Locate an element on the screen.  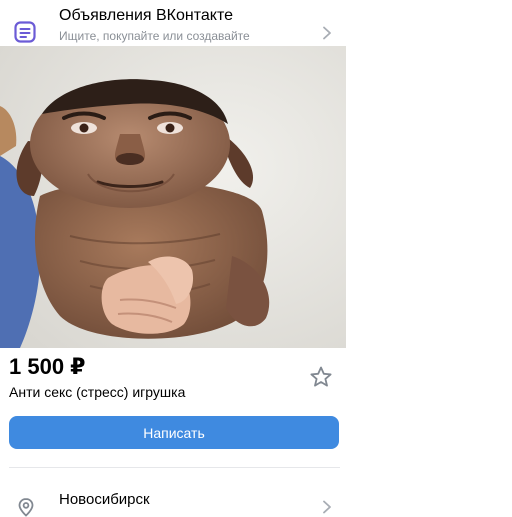
listing-price: 1 500 ₽ is located at coordinates (47, 366).